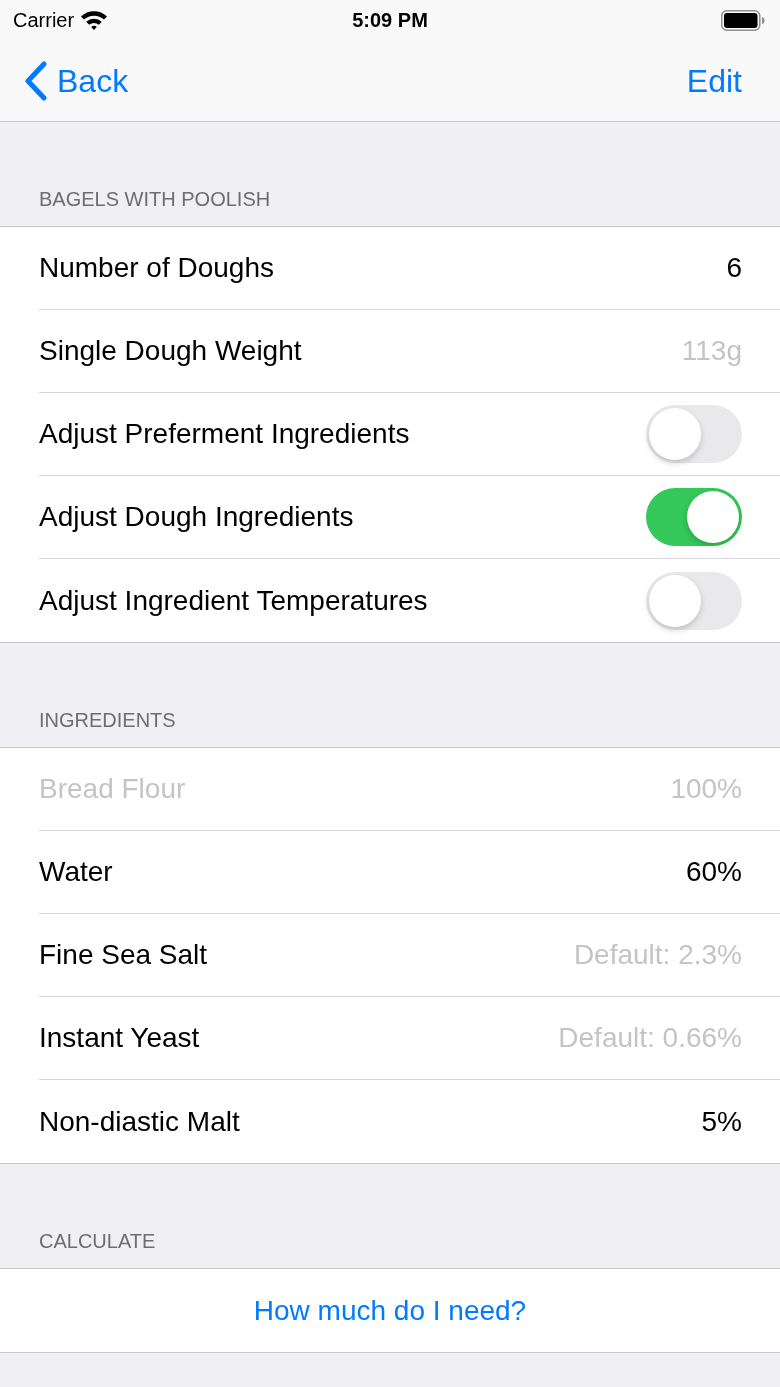 This screenshot has width=780, height=1387. I want to click on row-label: Fine Sea Salt, so click(123, 955).